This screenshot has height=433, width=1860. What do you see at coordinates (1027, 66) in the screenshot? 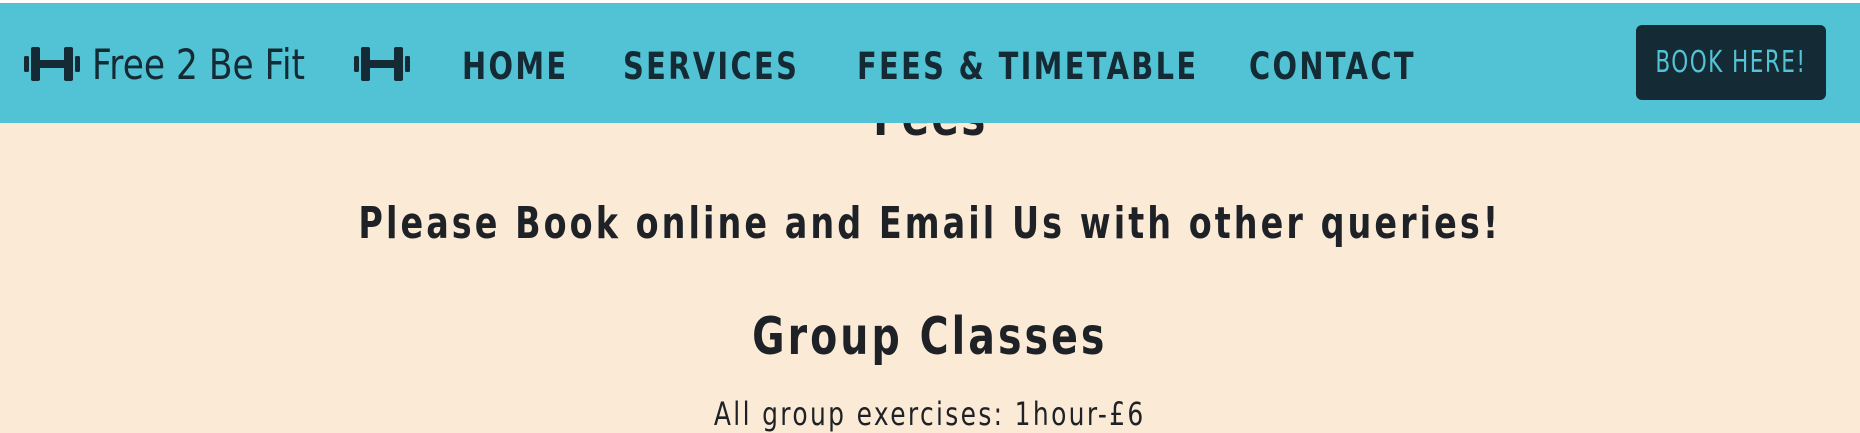
I see `nav-link-fees-timetable: FEES & TIMETABLE` at bounding box center [1027, 66].